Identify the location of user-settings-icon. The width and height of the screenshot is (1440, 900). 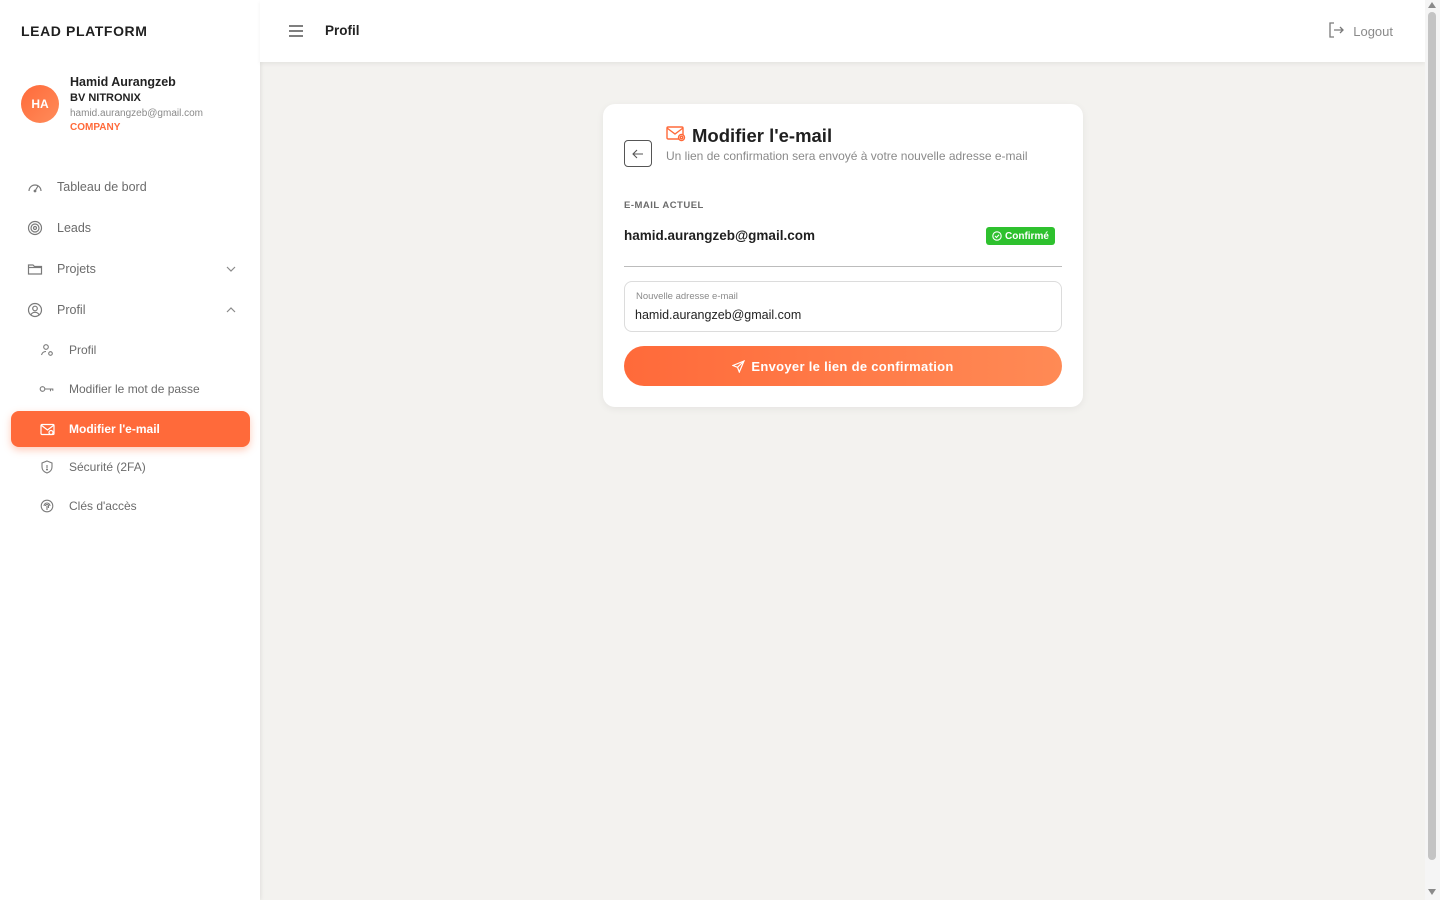
(47, 350).